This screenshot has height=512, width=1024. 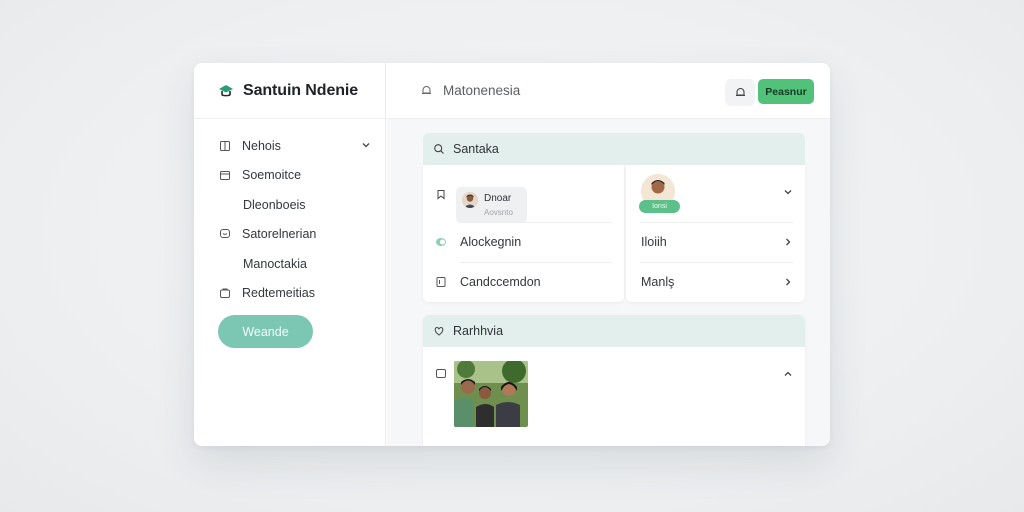 I want to click on brand-header: Santuin Ndenie, so click(x=289, y=91).